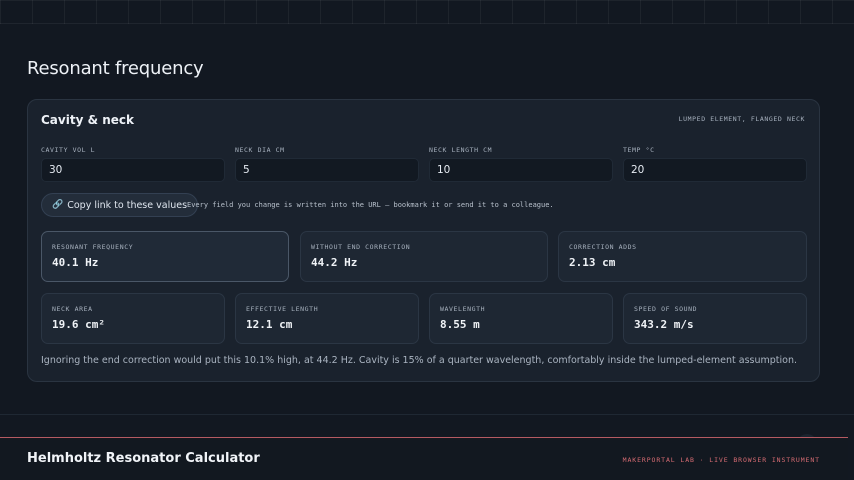  What do you see at coordinates (58, 205) in the screenshot?
I see `link-icon: 🔗` at bounding box center [58, 205].